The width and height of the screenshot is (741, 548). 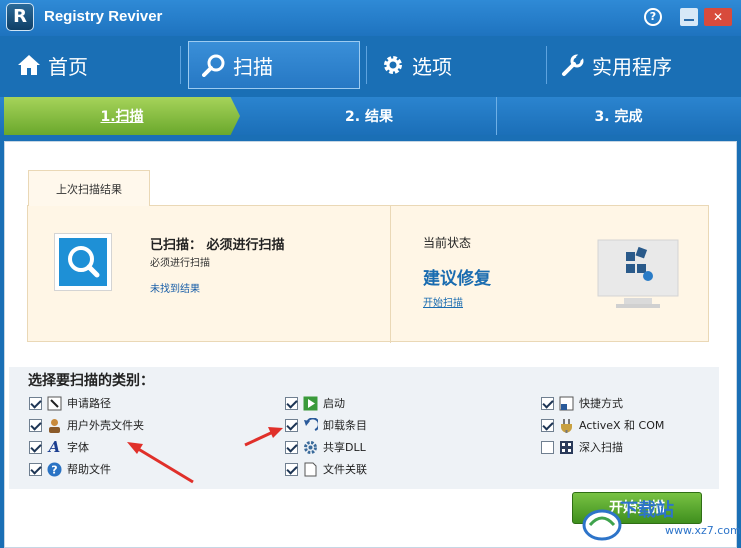 What do you see at coordinates (454, 65) in the screenshot?
I see `tab-options: 选项` at bounding box center [454, 65].